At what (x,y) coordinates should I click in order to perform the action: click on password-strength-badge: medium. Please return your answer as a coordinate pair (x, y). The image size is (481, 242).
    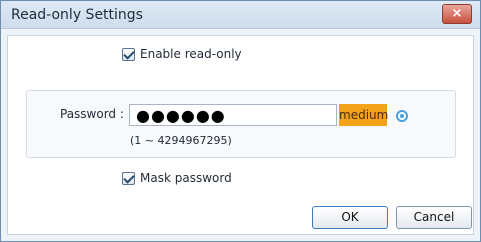
    Looking at the image, I should click on (363, 115).